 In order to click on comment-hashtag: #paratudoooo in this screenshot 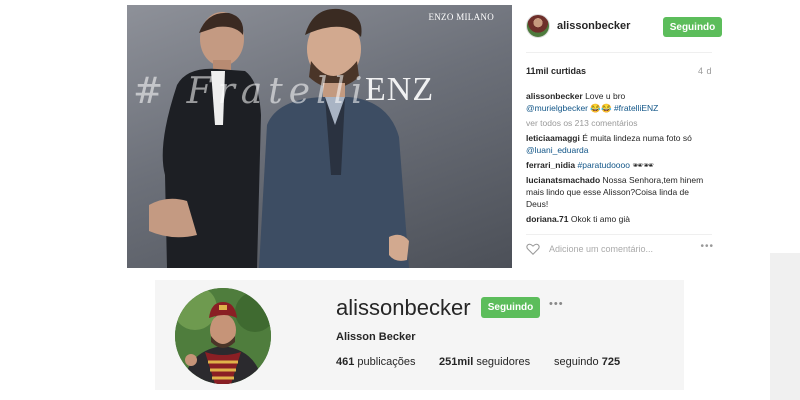, I will do `click(604, 165)`.